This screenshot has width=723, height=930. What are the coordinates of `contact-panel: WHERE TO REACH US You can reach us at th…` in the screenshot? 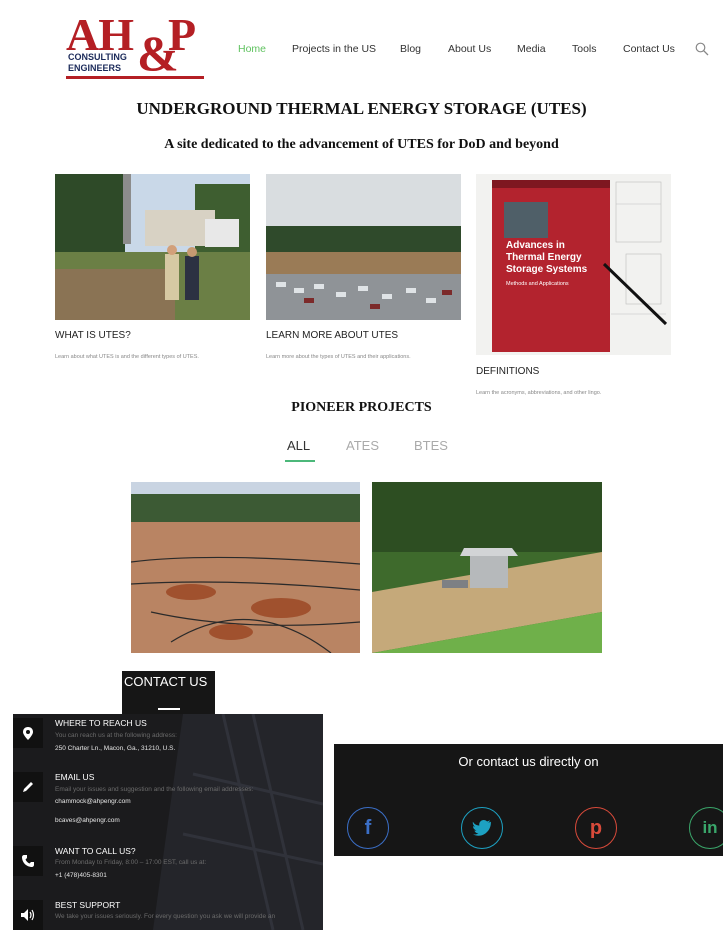 It's located at (168, 822).